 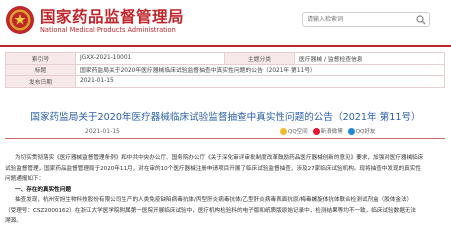 I want to click on index-label: 索引号, so click(x=40, y=58).